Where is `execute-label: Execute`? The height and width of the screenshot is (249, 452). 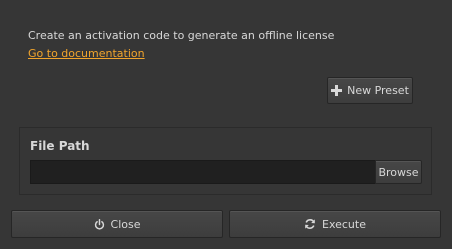
execute-label: Execute is located at coordinates (344, 224).